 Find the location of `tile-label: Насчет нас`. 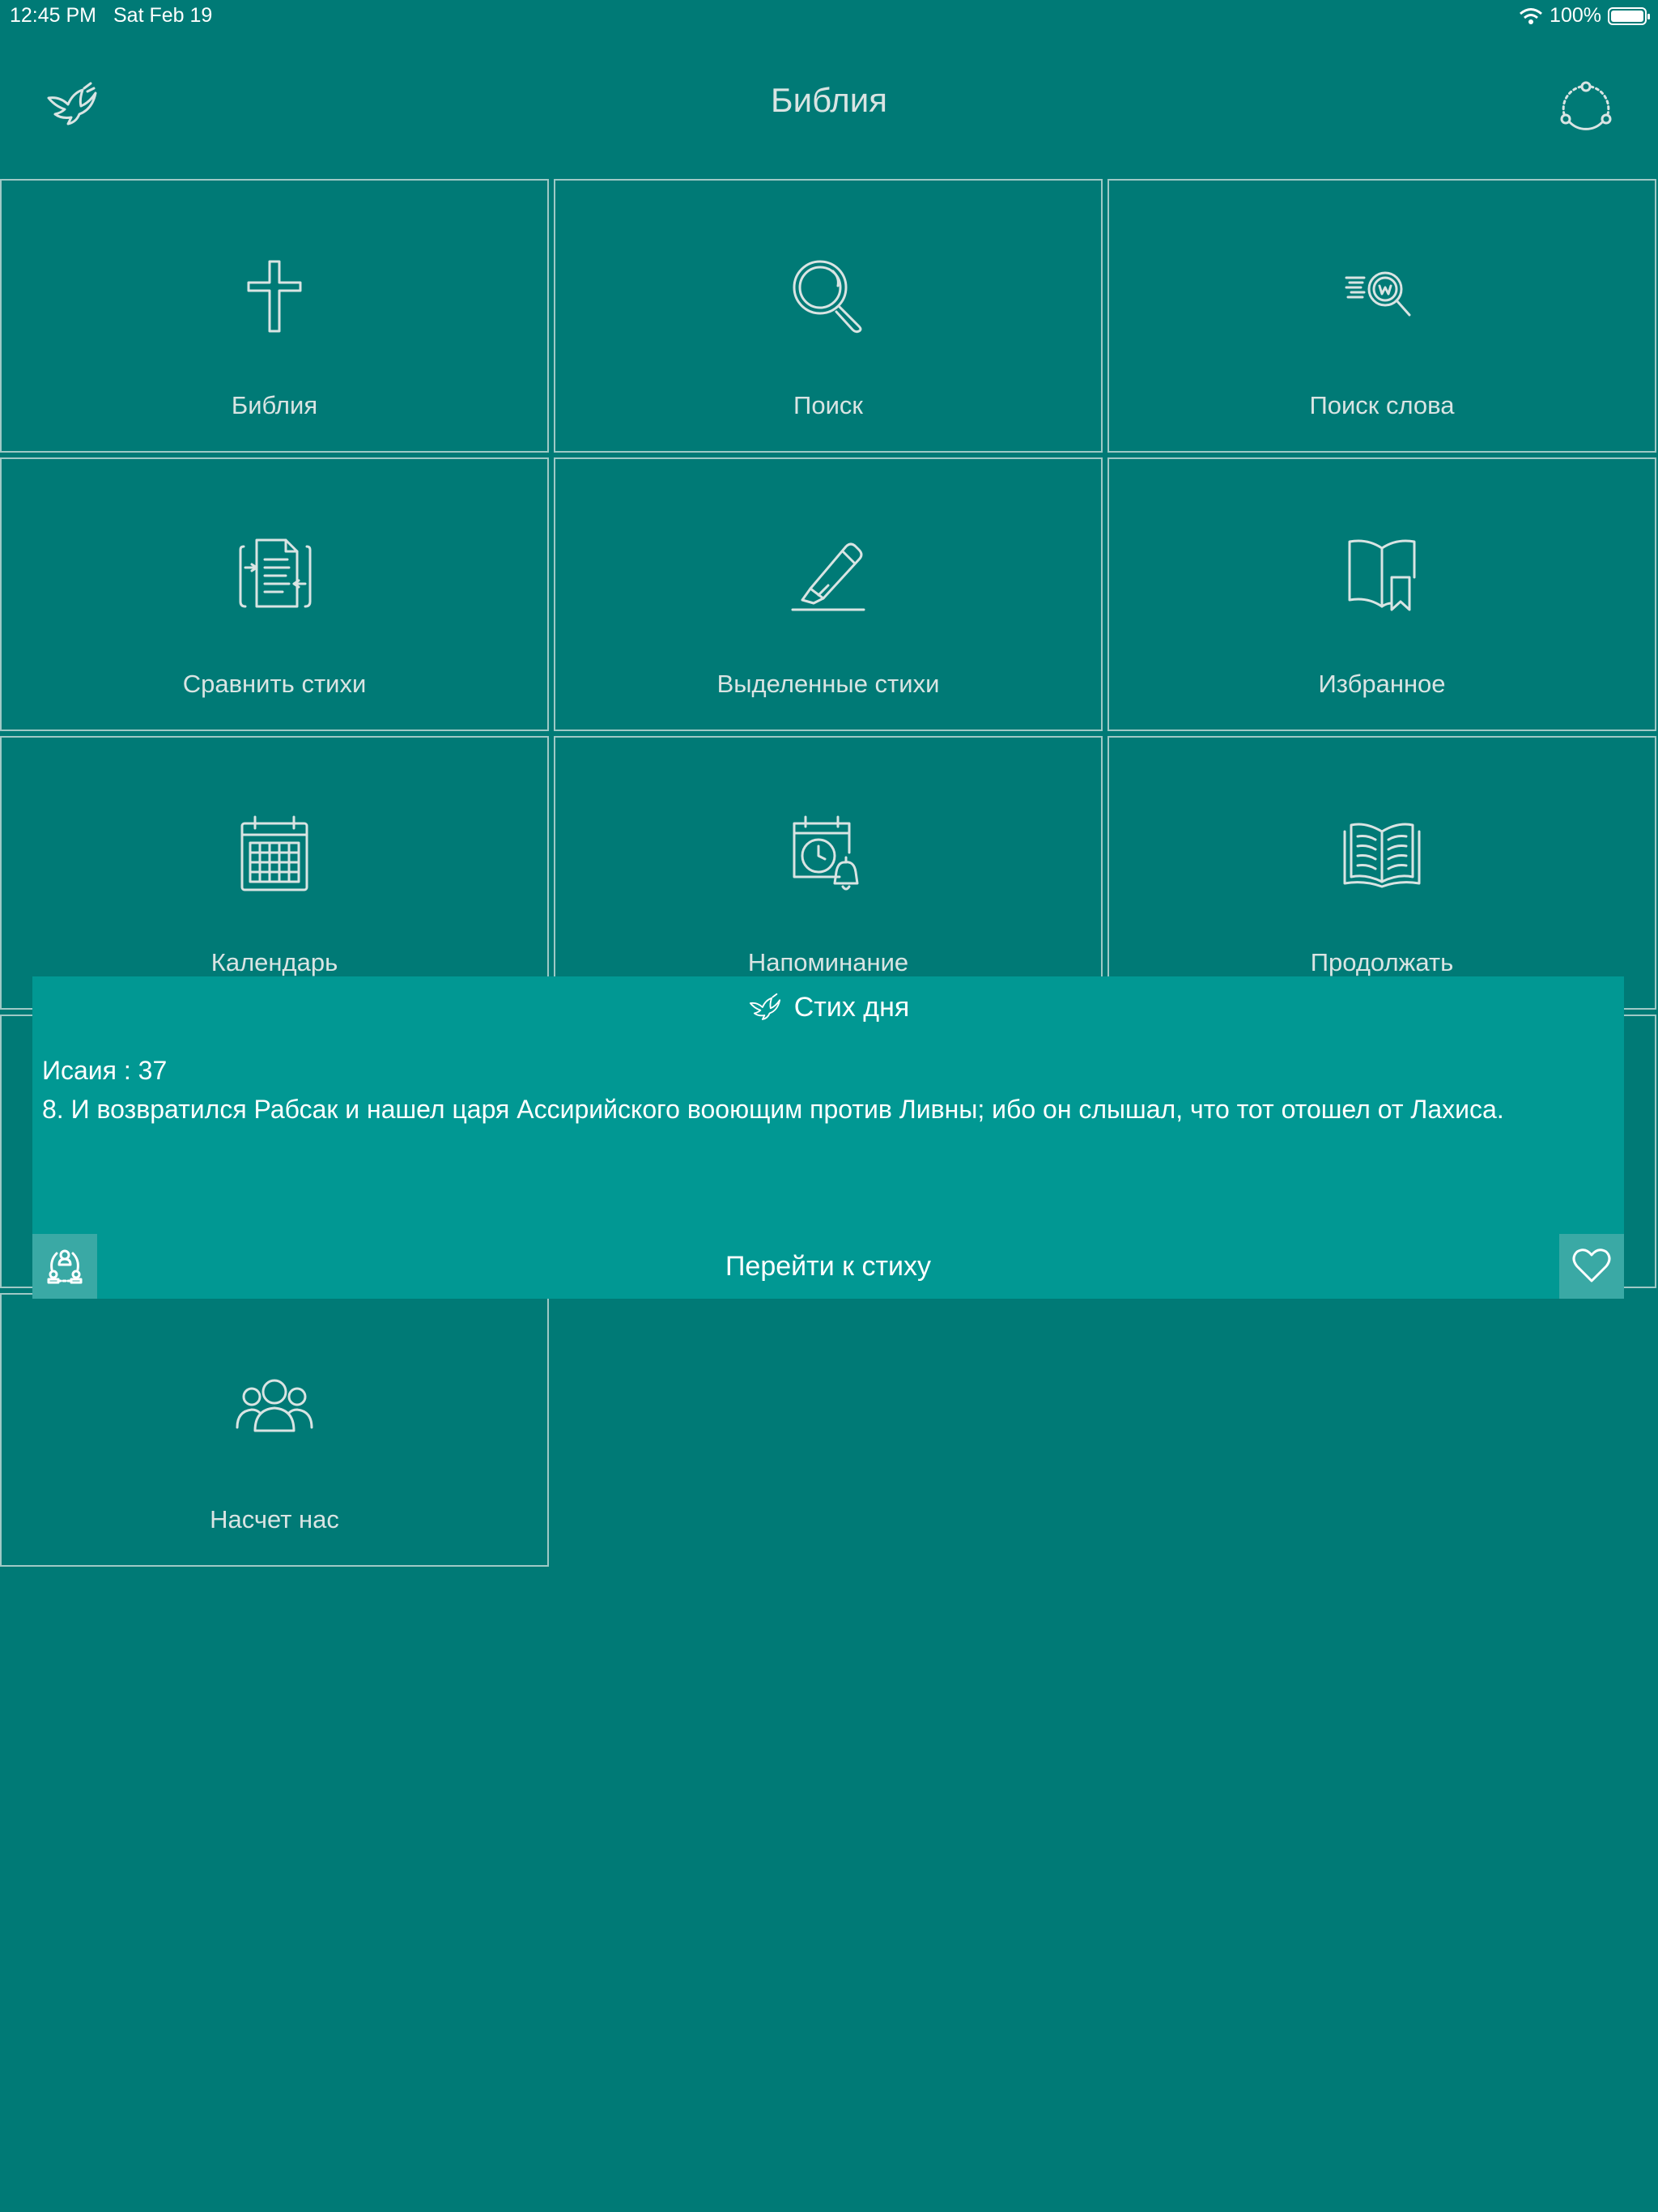

tile-label: Насчет нас is located at coordinates (274, 1520).